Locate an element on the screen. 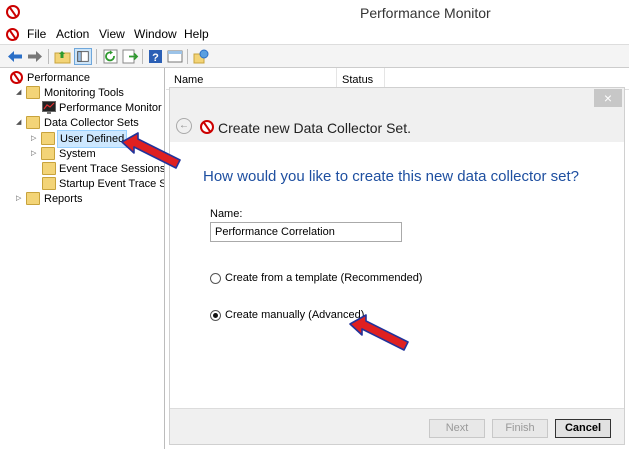 The image size is (629, 449). menu-view: View is located at coordinates (112, 34).